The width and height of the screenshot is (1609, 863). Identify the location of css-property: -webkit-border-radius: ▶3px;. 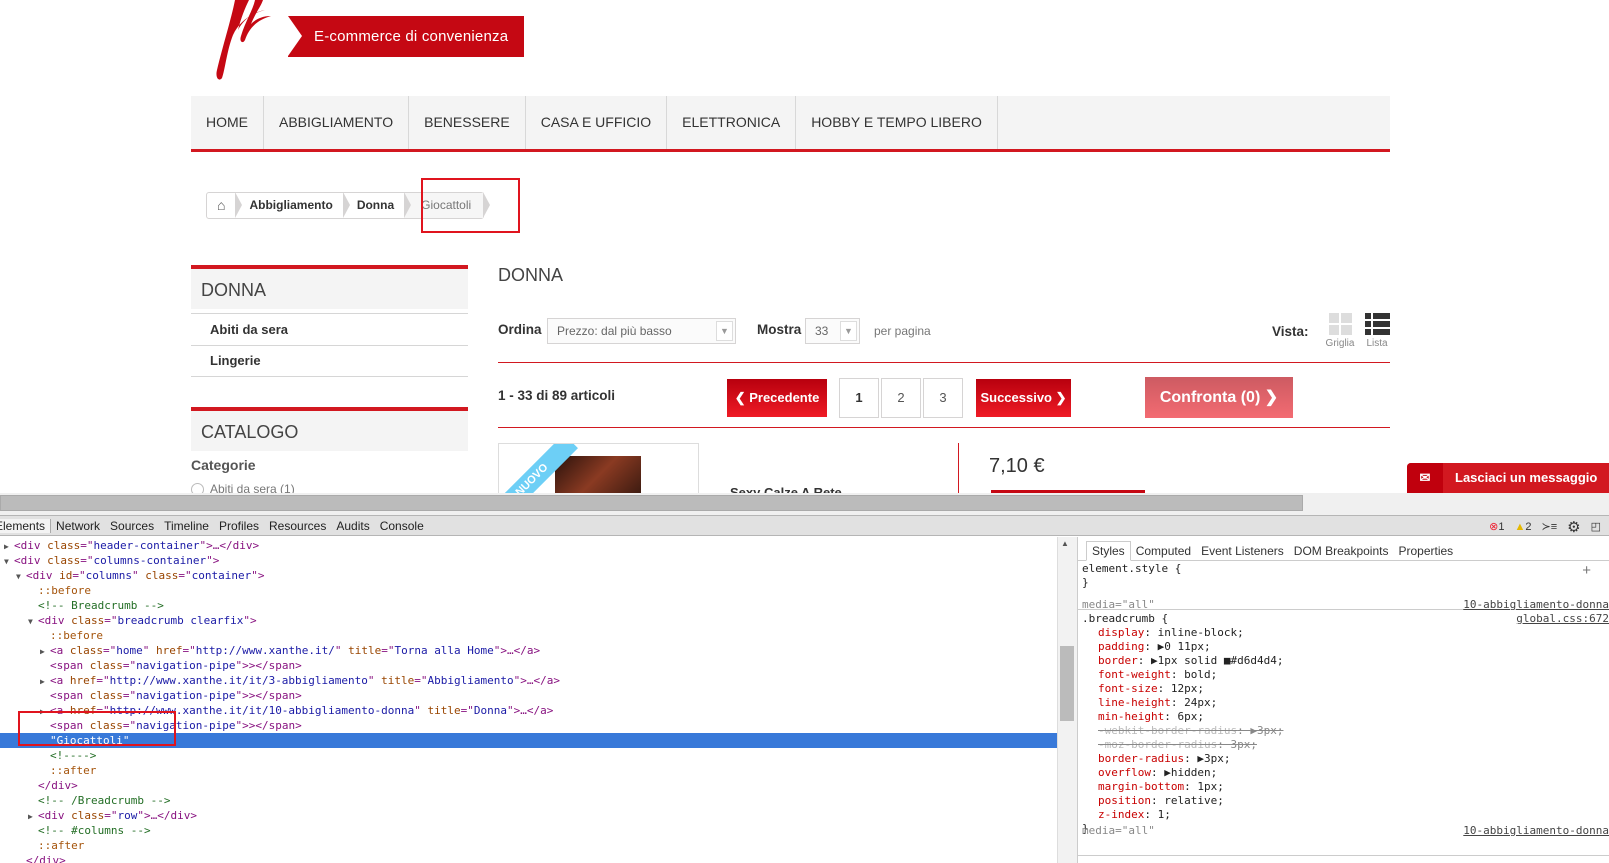
(1190, 731).